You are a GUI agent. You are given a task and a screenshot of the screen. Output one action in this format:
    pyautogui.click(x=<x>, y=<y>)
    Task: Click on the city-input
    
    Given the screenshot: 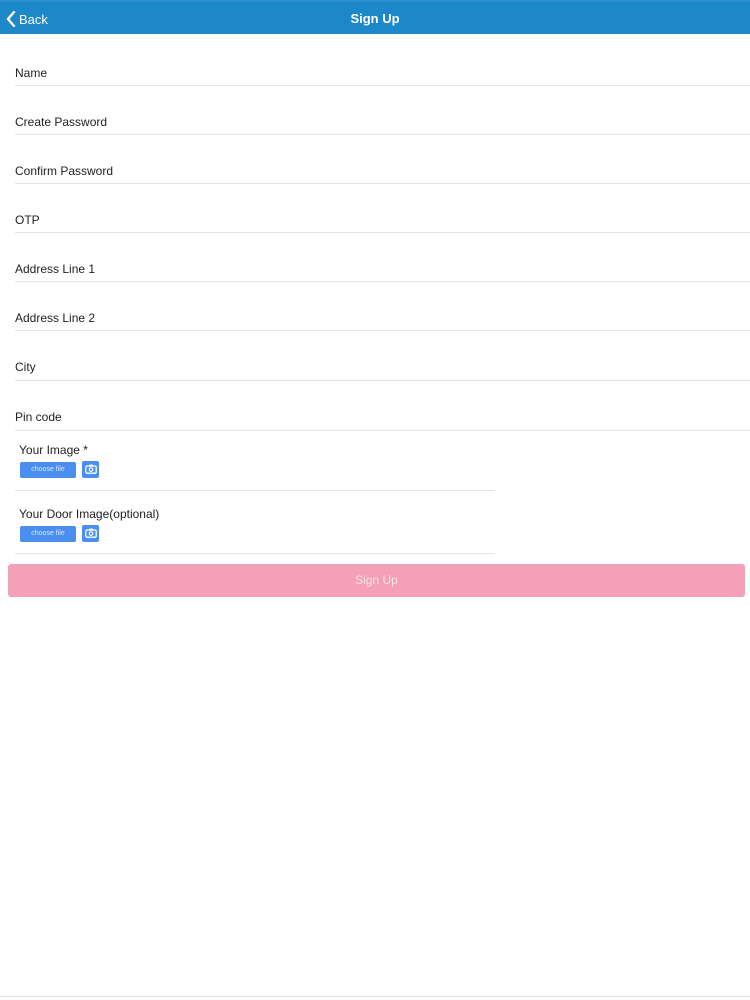 What is the action you would take?
    pyautogui.click(x=375, y=355)
    